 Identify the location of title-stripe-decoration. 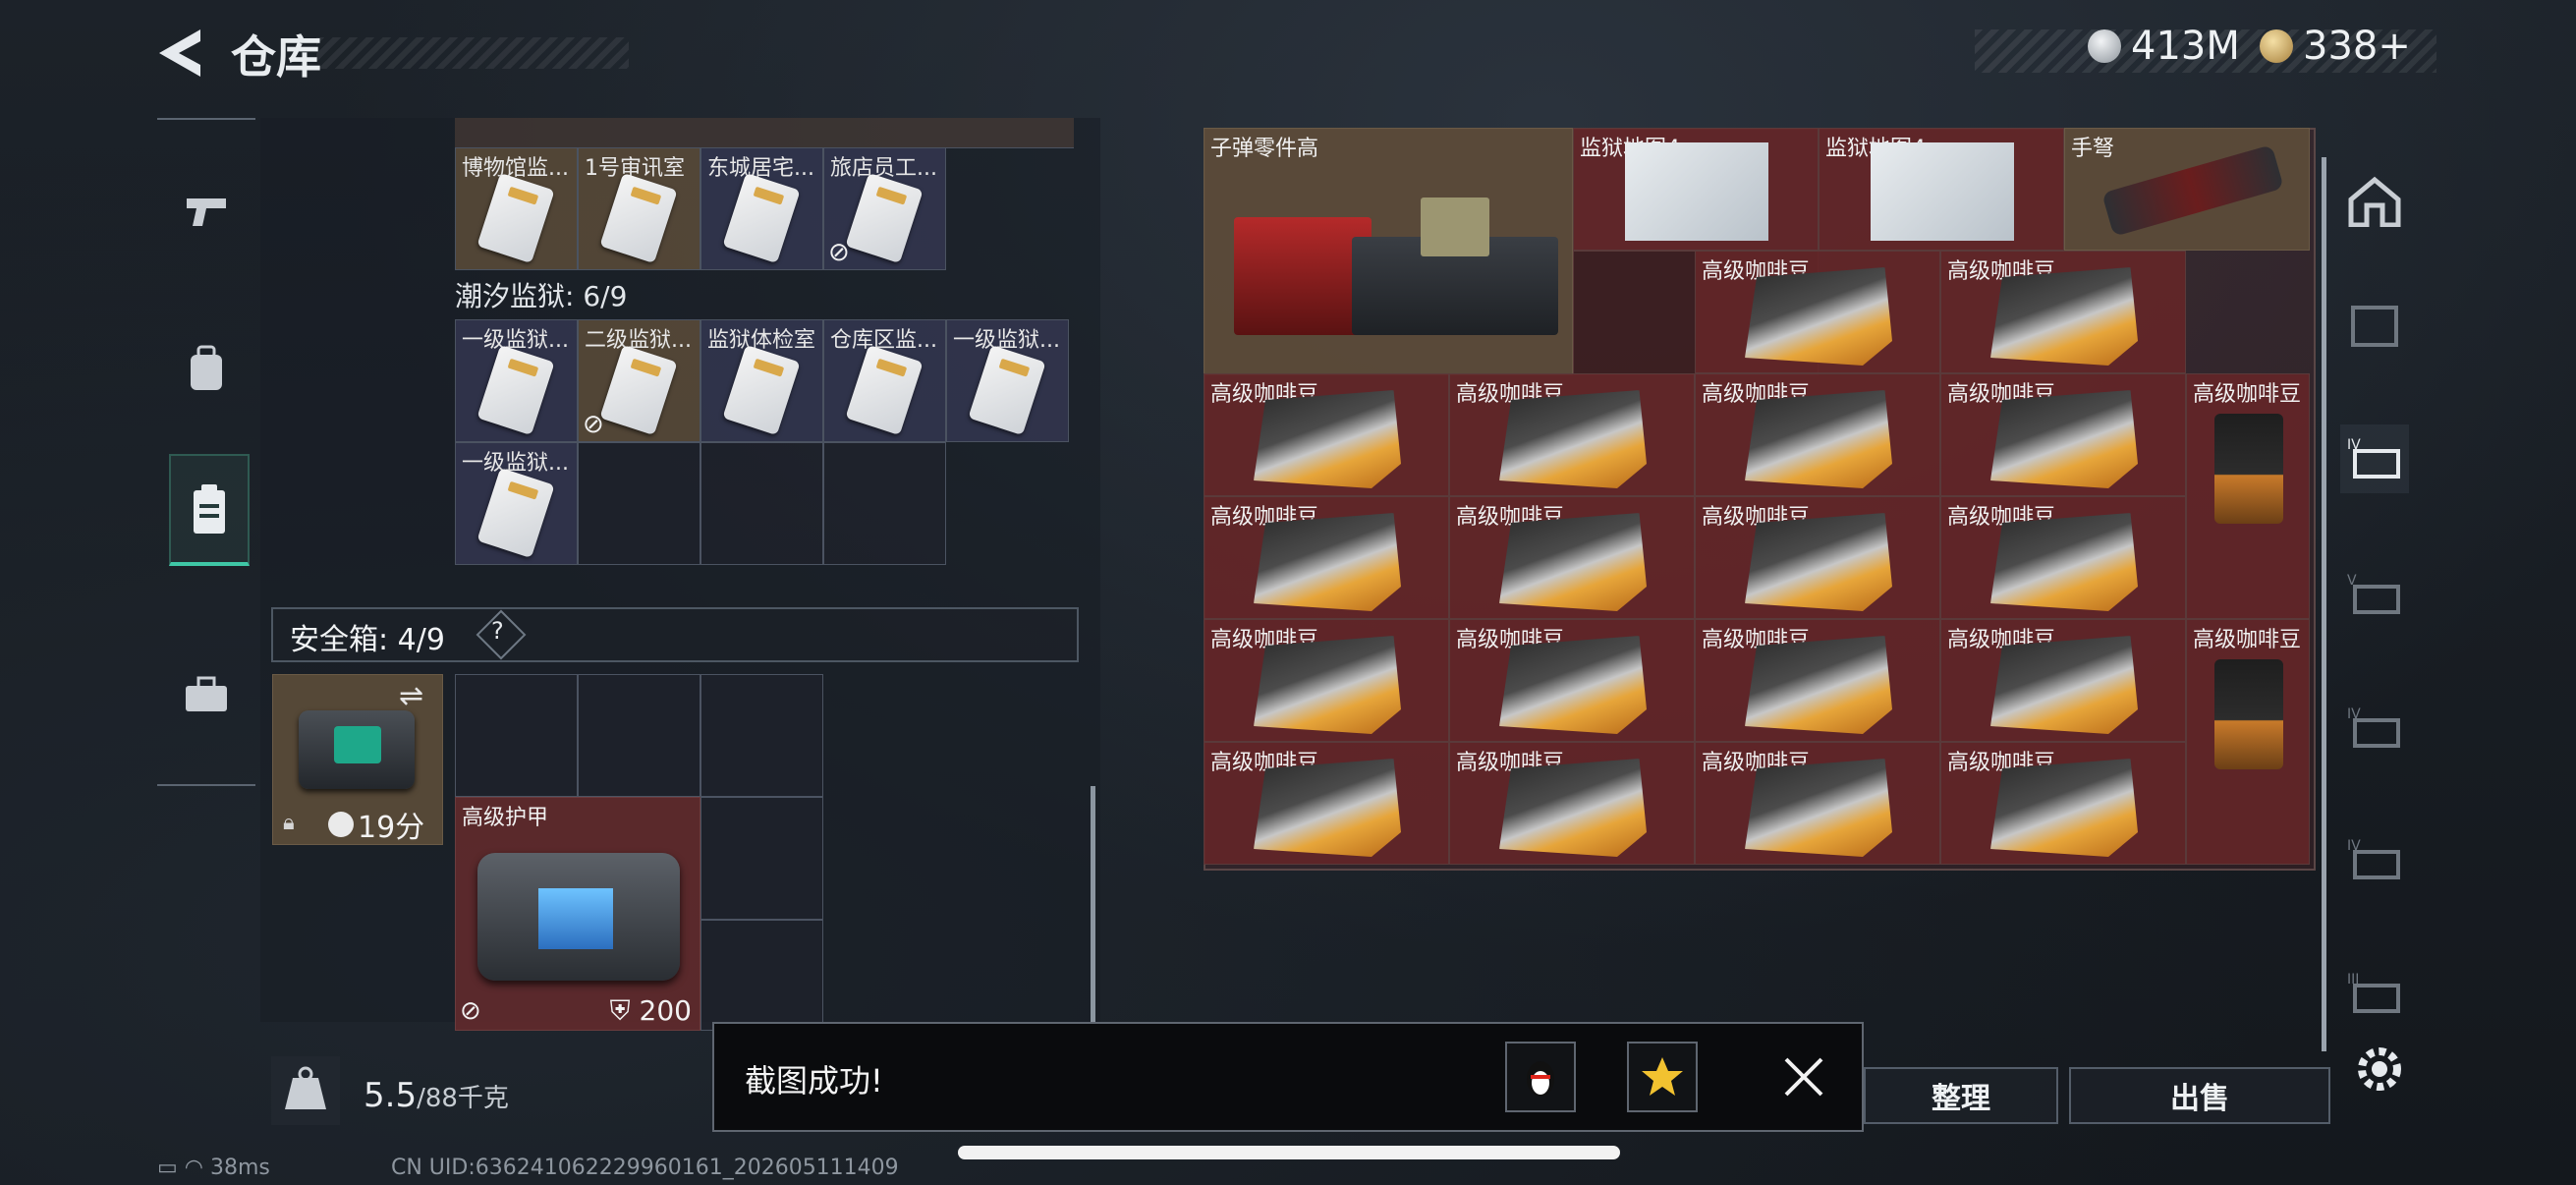
(472, 53).